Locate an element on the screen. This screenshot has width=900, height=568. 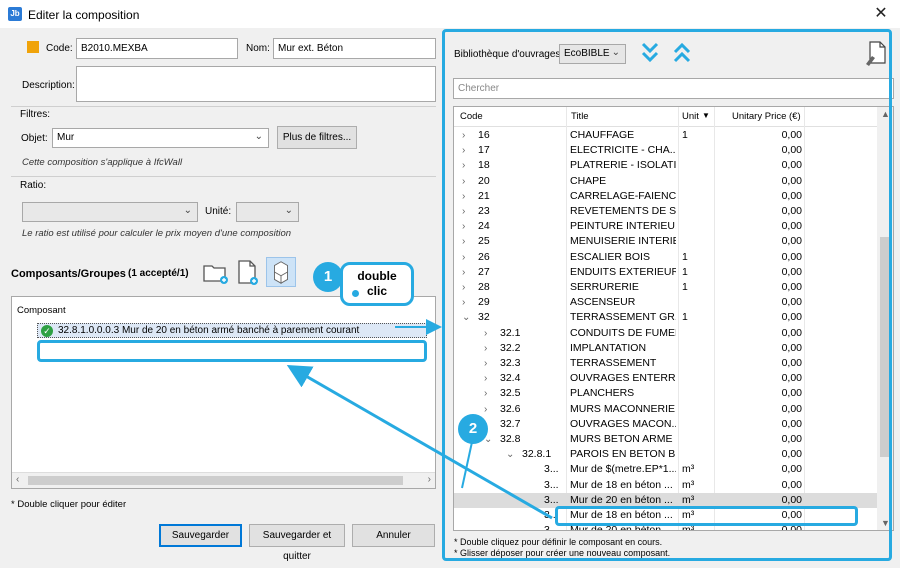
description-input is located at coordinates (256, 84).